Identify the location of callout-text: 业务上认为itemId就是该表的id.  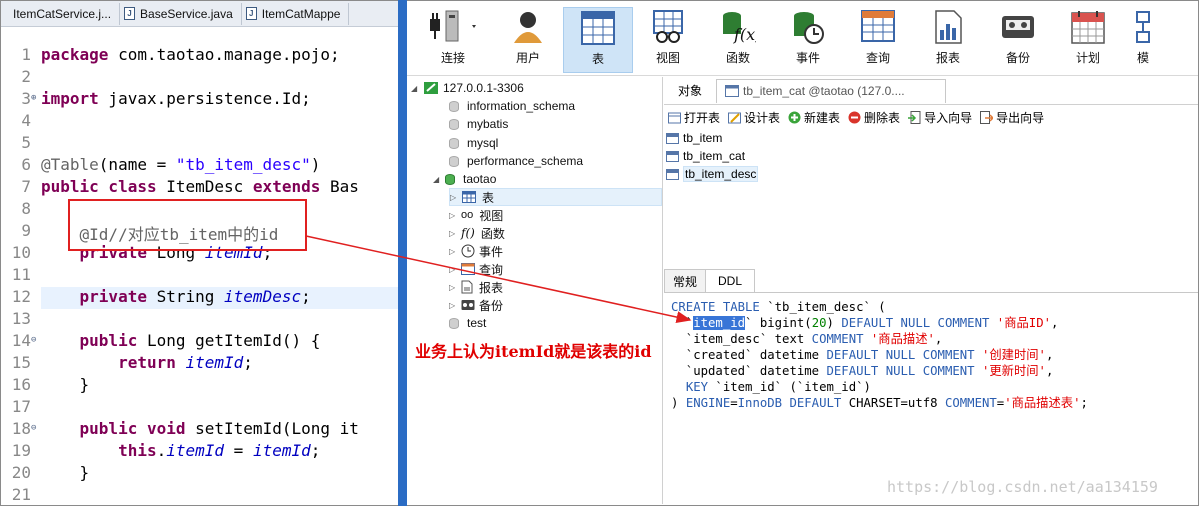
(533, 351).